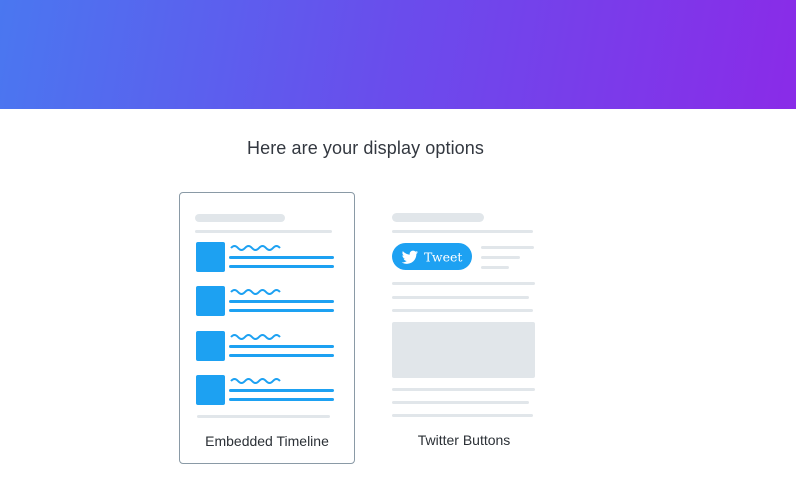 Image resolution: width=796 pixels, height=500 pixels. I want to click on tweet-button-label: Tweet, so click(443, 257).